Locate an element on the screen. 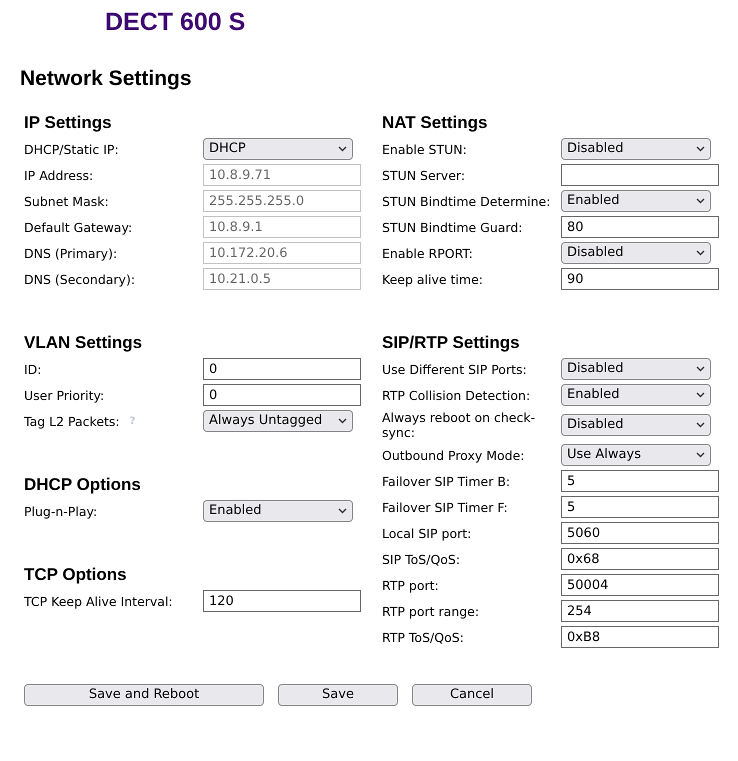 Image resolution: width=738 pixels, height=761 pixels. field-label: Local SIP port: is located at coordinates (427, 533).